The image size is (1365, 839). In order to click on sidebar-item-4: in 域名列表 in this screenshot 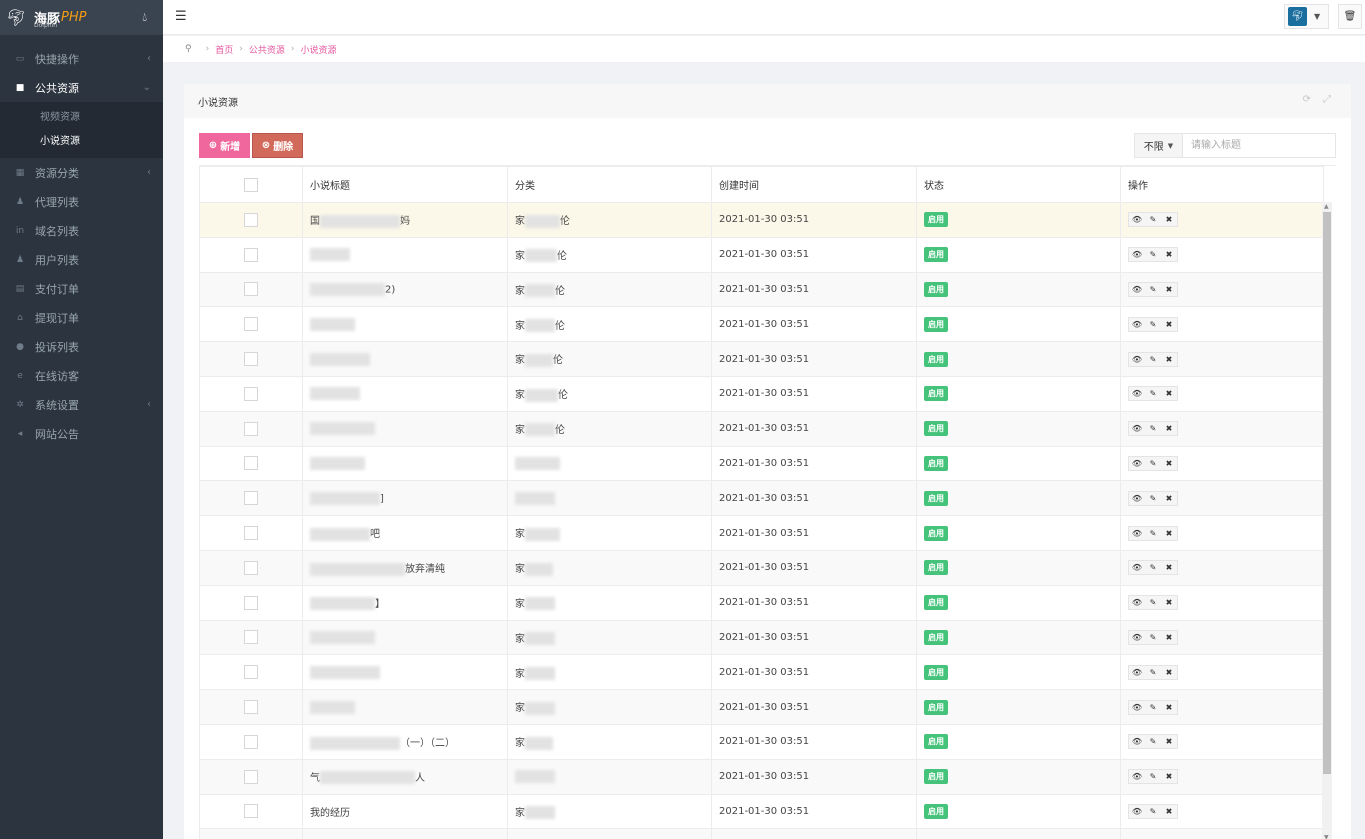, I will do `click(81, 230)`.